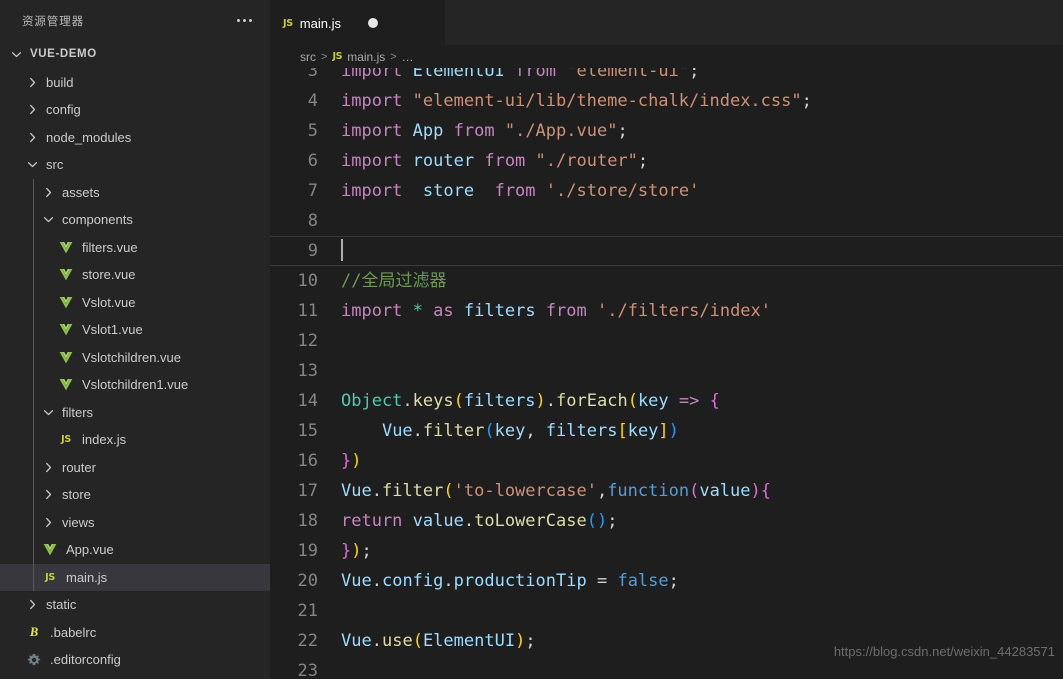  What do you see at coordinates (135, 165) in the screenshot?
I see `tree-item-src: src` at bounding box center [135, 165].